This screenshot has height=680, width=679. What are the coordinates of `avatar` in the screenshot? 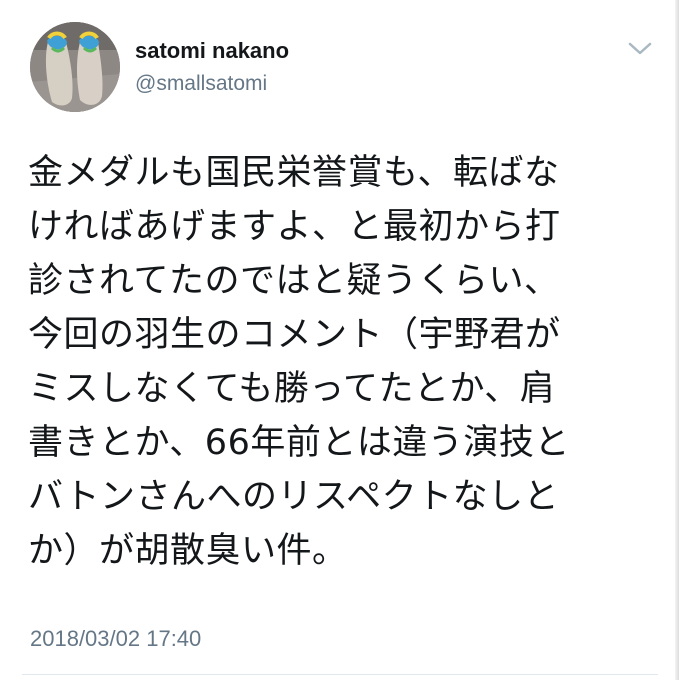 It's located at (75, 67).